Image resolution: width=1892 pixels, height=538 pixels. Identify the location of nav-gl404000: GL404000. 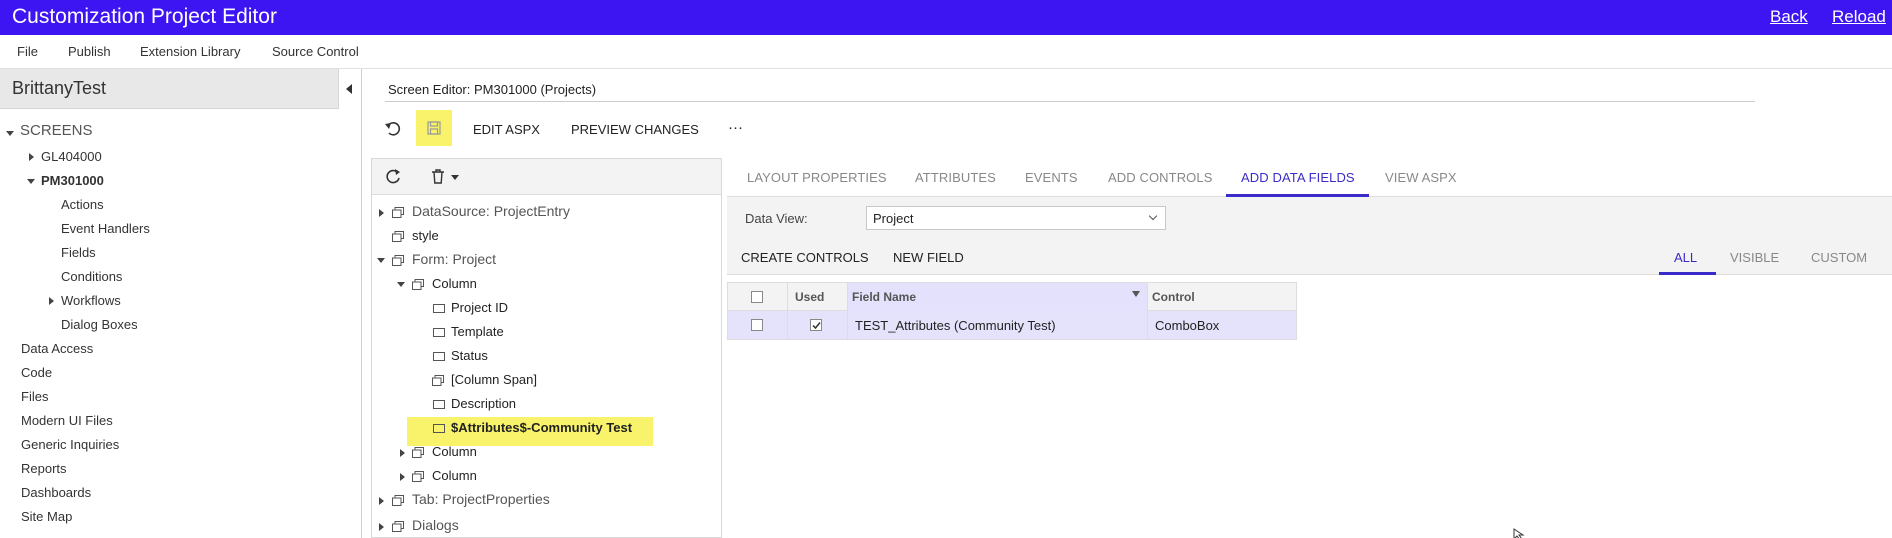
(71, 156).